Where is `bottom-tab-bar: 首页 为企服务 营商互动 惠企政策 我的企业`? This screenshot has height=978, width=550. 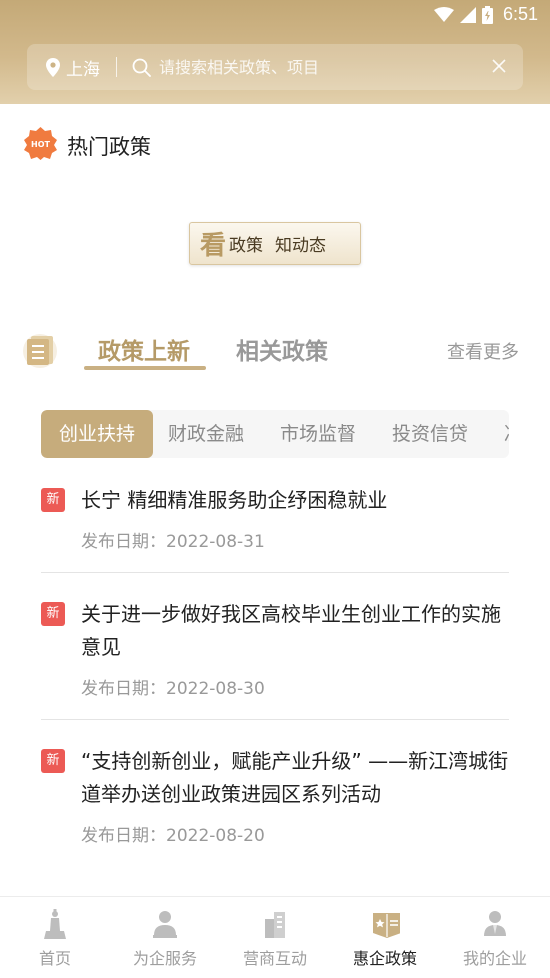
bottom-tab-bar: 首页 为企服务 营商互动 惠企政策 我的企业 is located at coordinates (275, 937).